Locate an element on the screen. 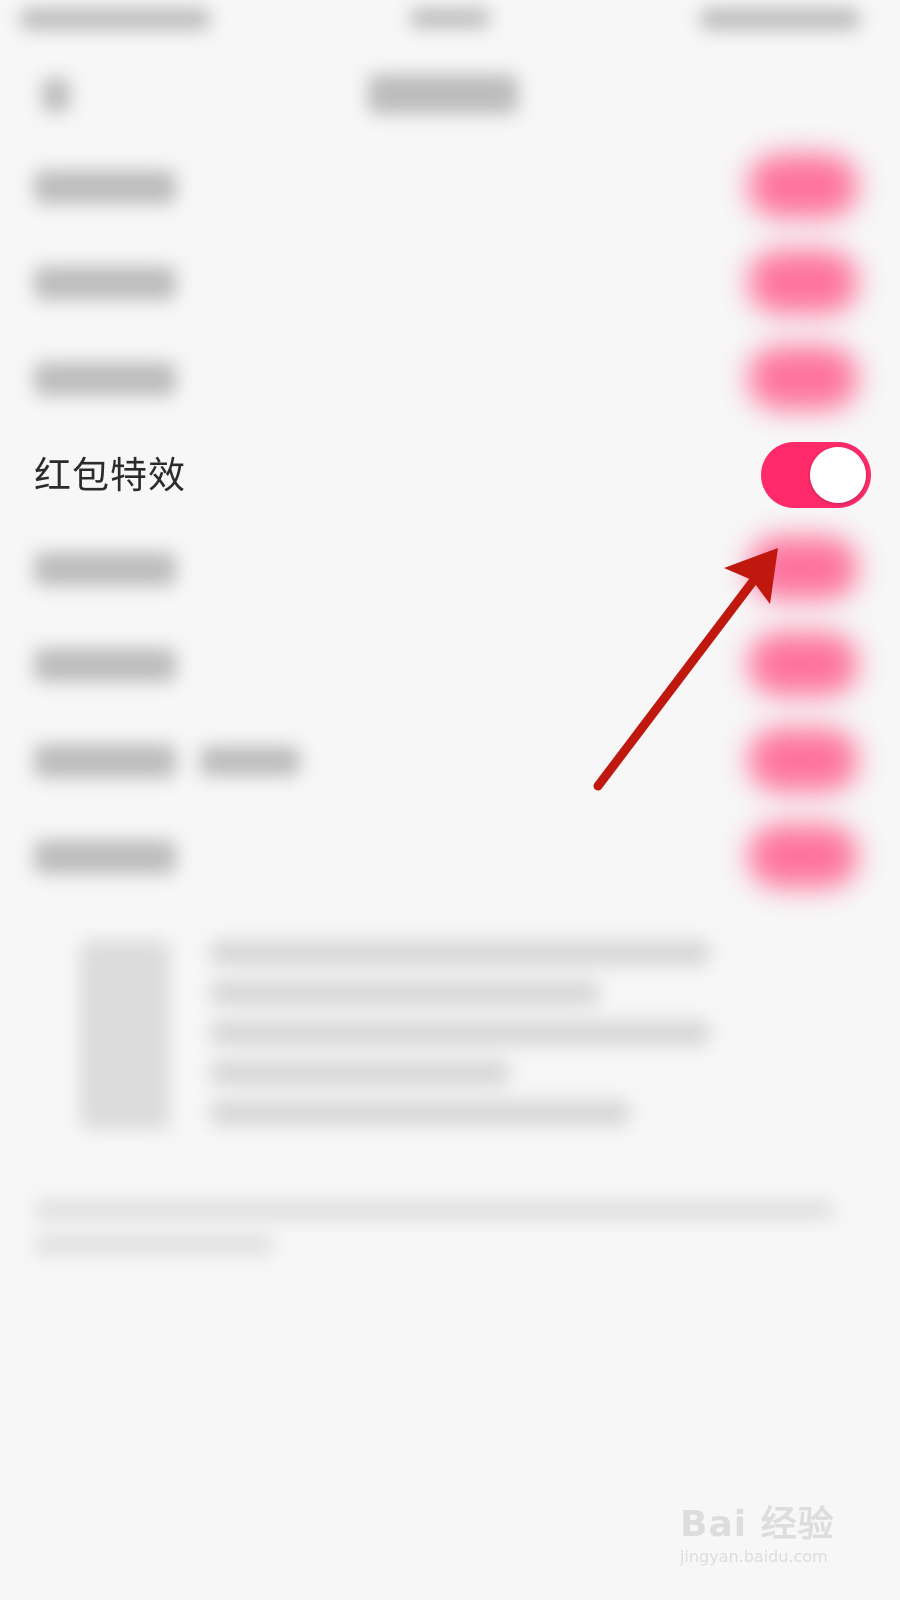  red-packet-effect-toggle is located at coordinates (816, 475).